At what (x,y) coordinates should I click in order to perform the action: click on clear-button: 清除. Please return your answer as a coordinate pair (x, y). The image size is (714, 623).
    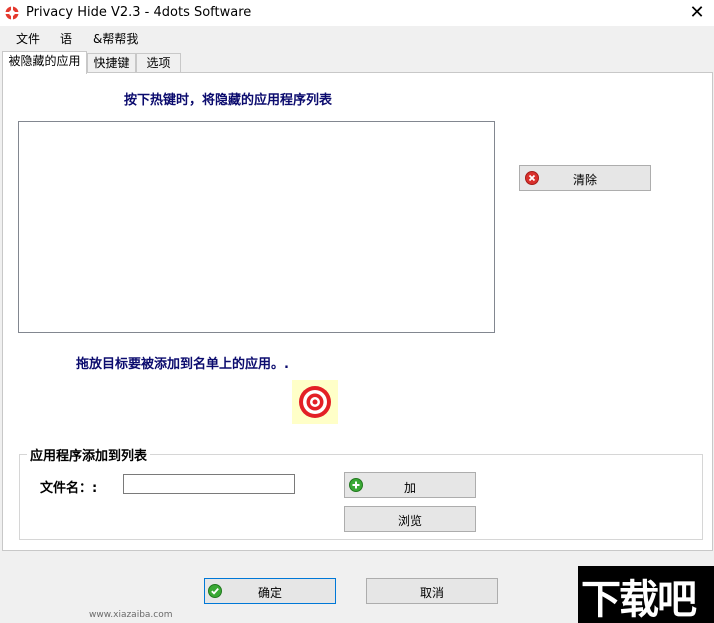
    Looking at the image, I should click on (585, 178).